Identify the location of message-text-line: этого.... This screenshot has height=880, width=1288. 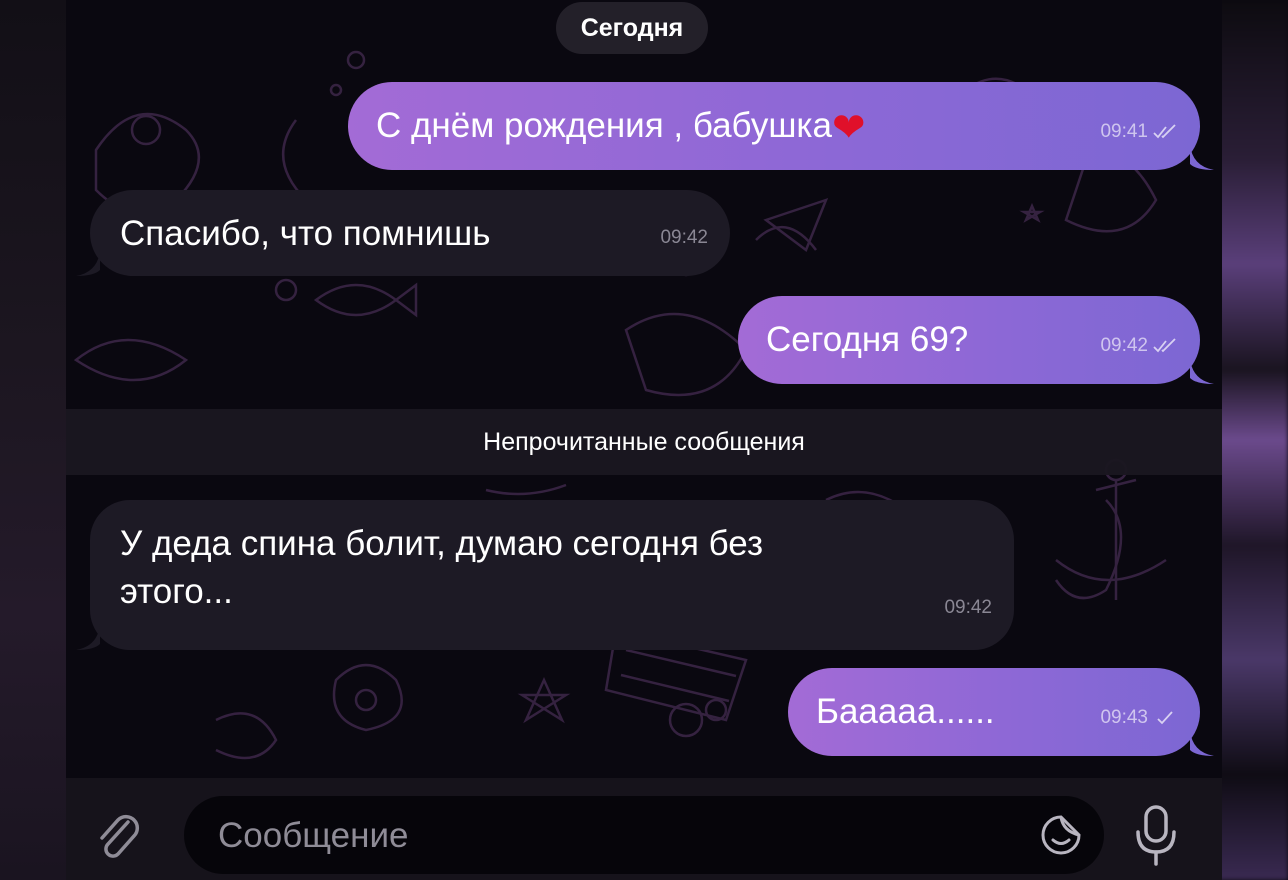
(176, 591).